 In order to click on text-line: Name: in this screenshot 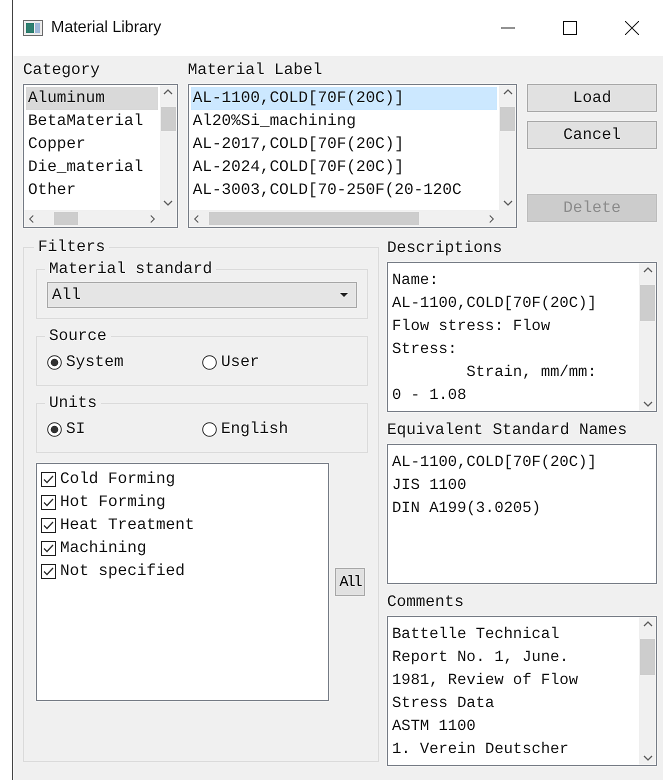, I will do `click(416, 280)`.